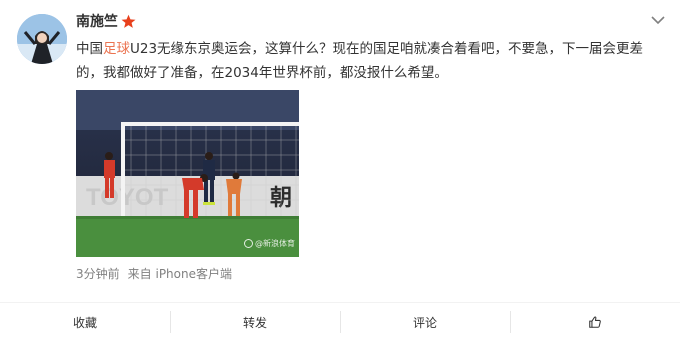 This screenshot has height=341, width=680. I want to click on svg-text: TOYOT, so click(127, 197).